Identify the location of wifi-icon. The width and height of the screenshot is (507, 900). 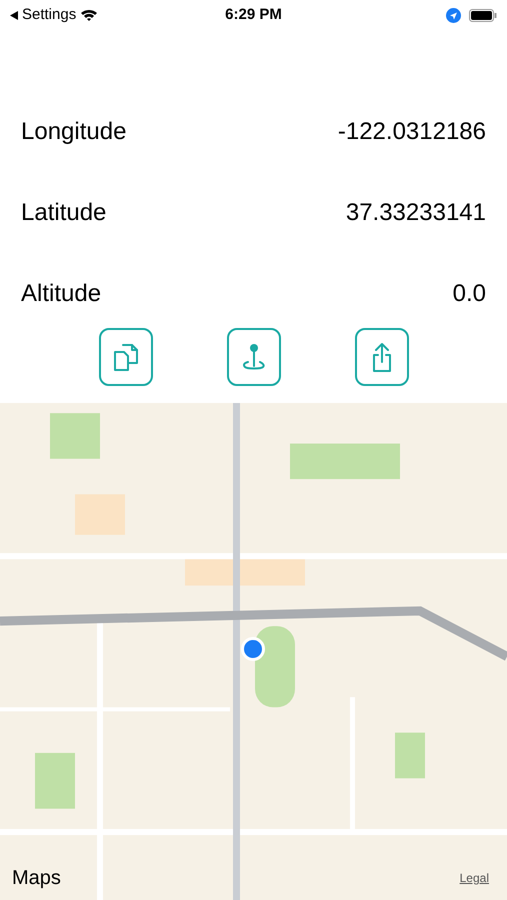
(89, 15).